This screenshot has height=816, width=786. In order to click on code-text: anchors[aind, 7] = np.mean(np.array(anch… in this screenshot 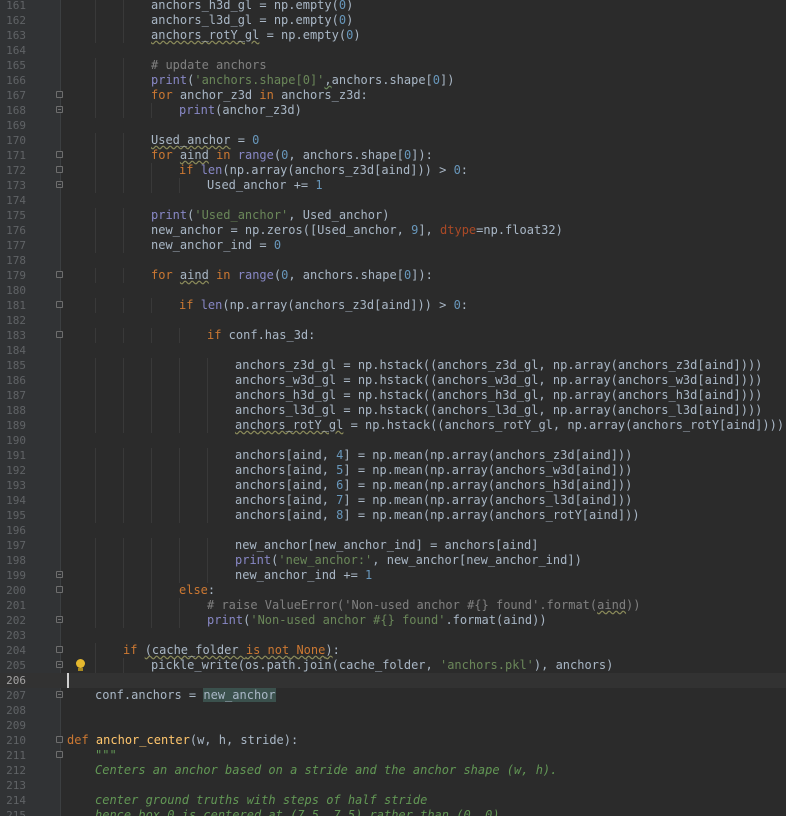, I will do `click(433, 500)`.